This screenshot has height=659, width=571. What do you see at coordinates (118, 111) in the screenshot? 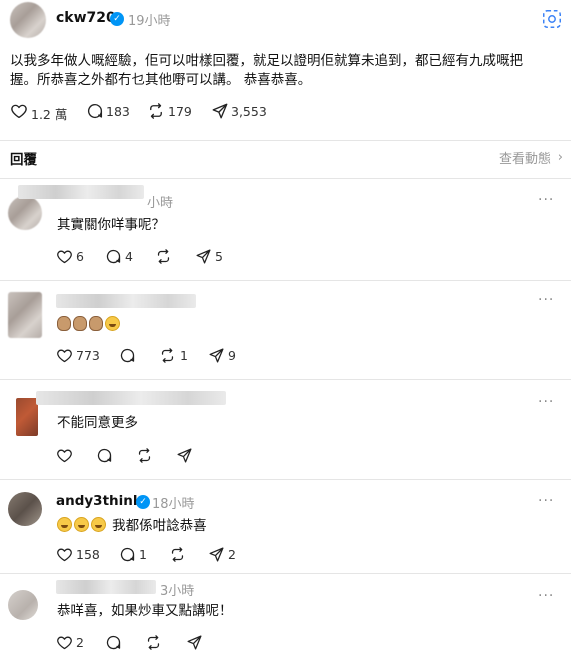
I see `comment-count: 183` at bounding box center [118, 111].